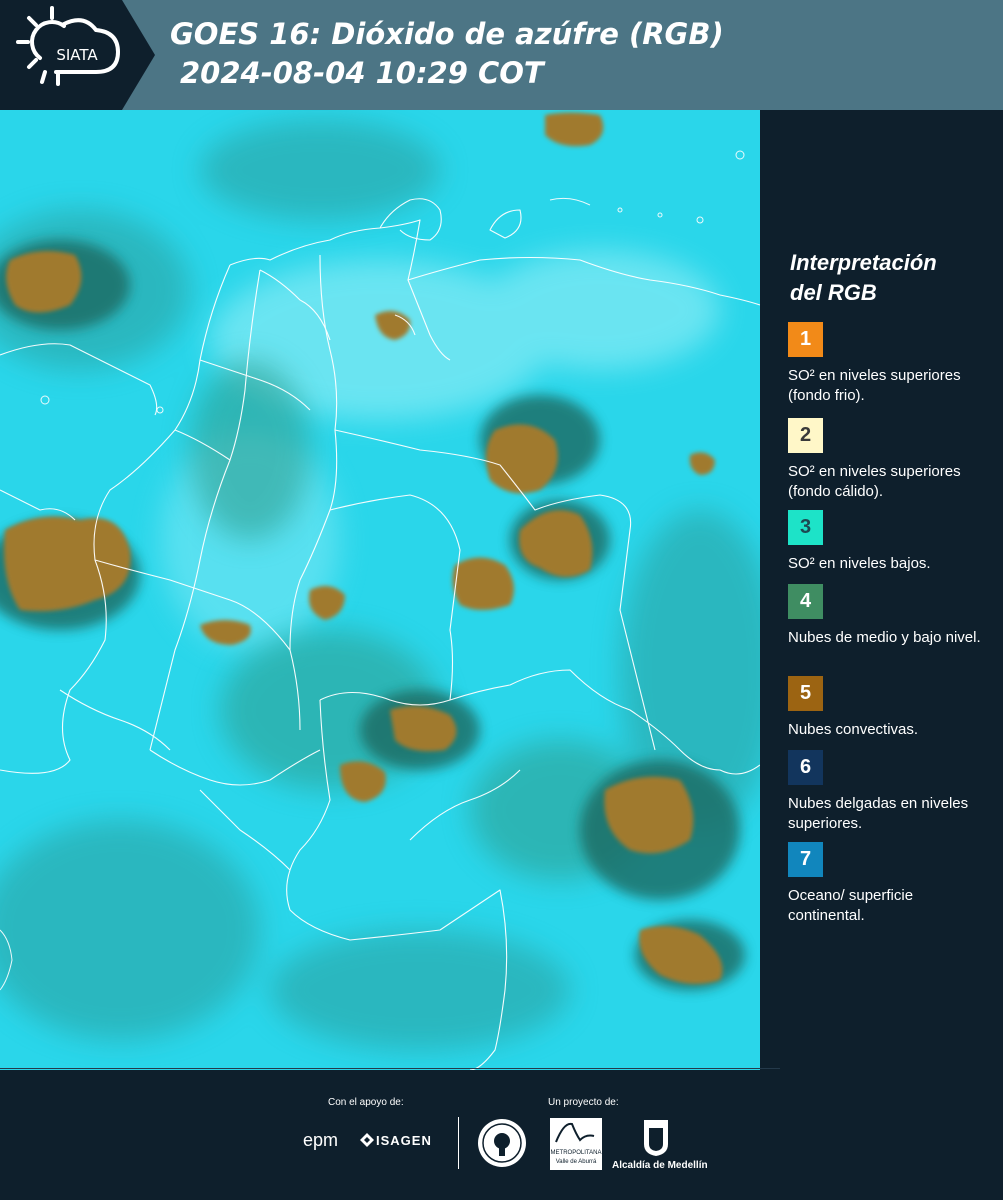  Describe the element at coordinates (805, 767) in the screenshot. I see `legend-swatch-6: 6` at that location.